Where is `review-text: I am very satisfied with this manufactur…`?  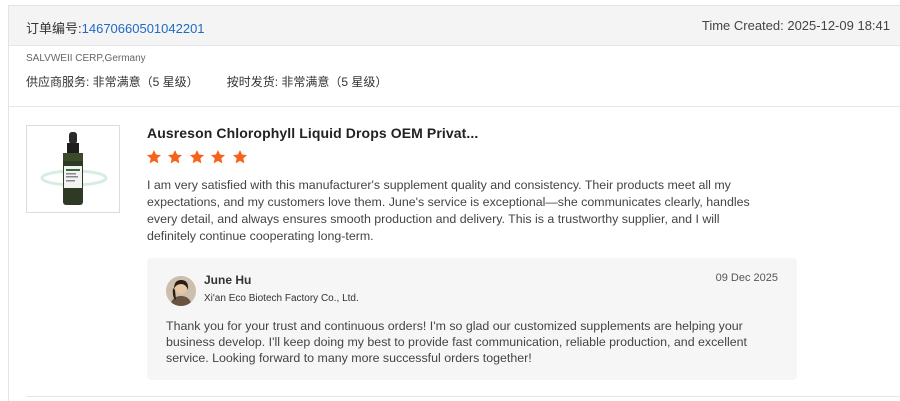 review-text: I am very satisfied with this manufactur… is located at coordinates (448, 210).